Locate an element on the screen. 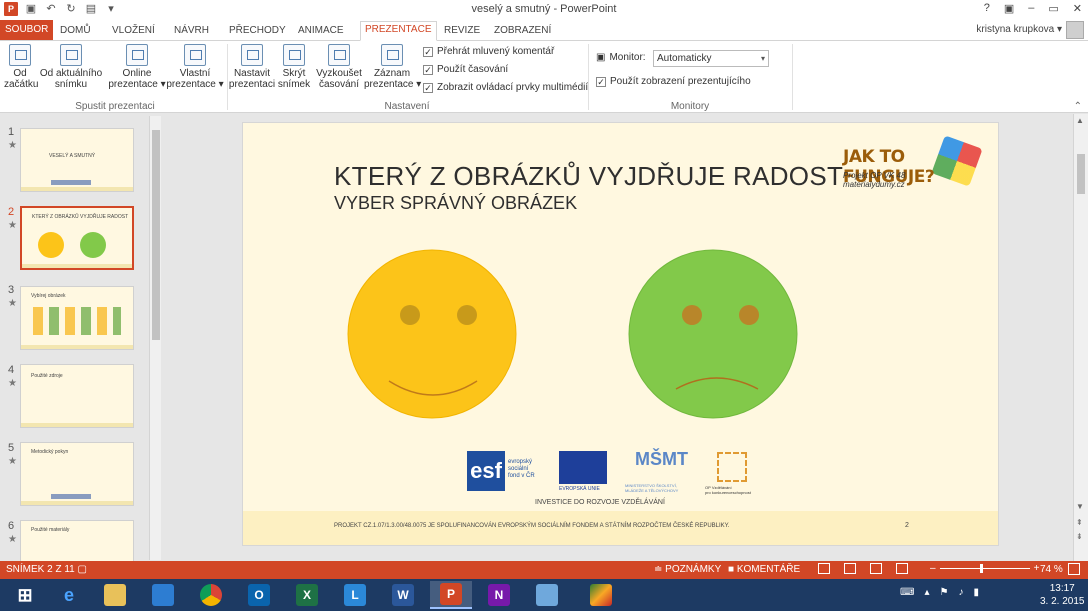 Image resolution: width=1088 pixels, height=611 pixels. thumb-logos is located at coordinates (71, 496).